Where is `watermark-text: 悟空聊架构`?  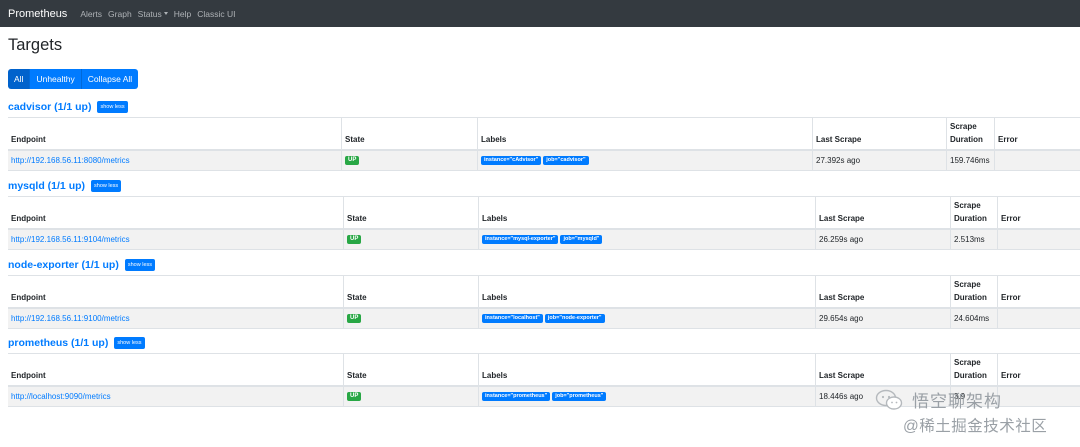 watermark-text: 悟空聊架构 is located at coordinates (957, 401).